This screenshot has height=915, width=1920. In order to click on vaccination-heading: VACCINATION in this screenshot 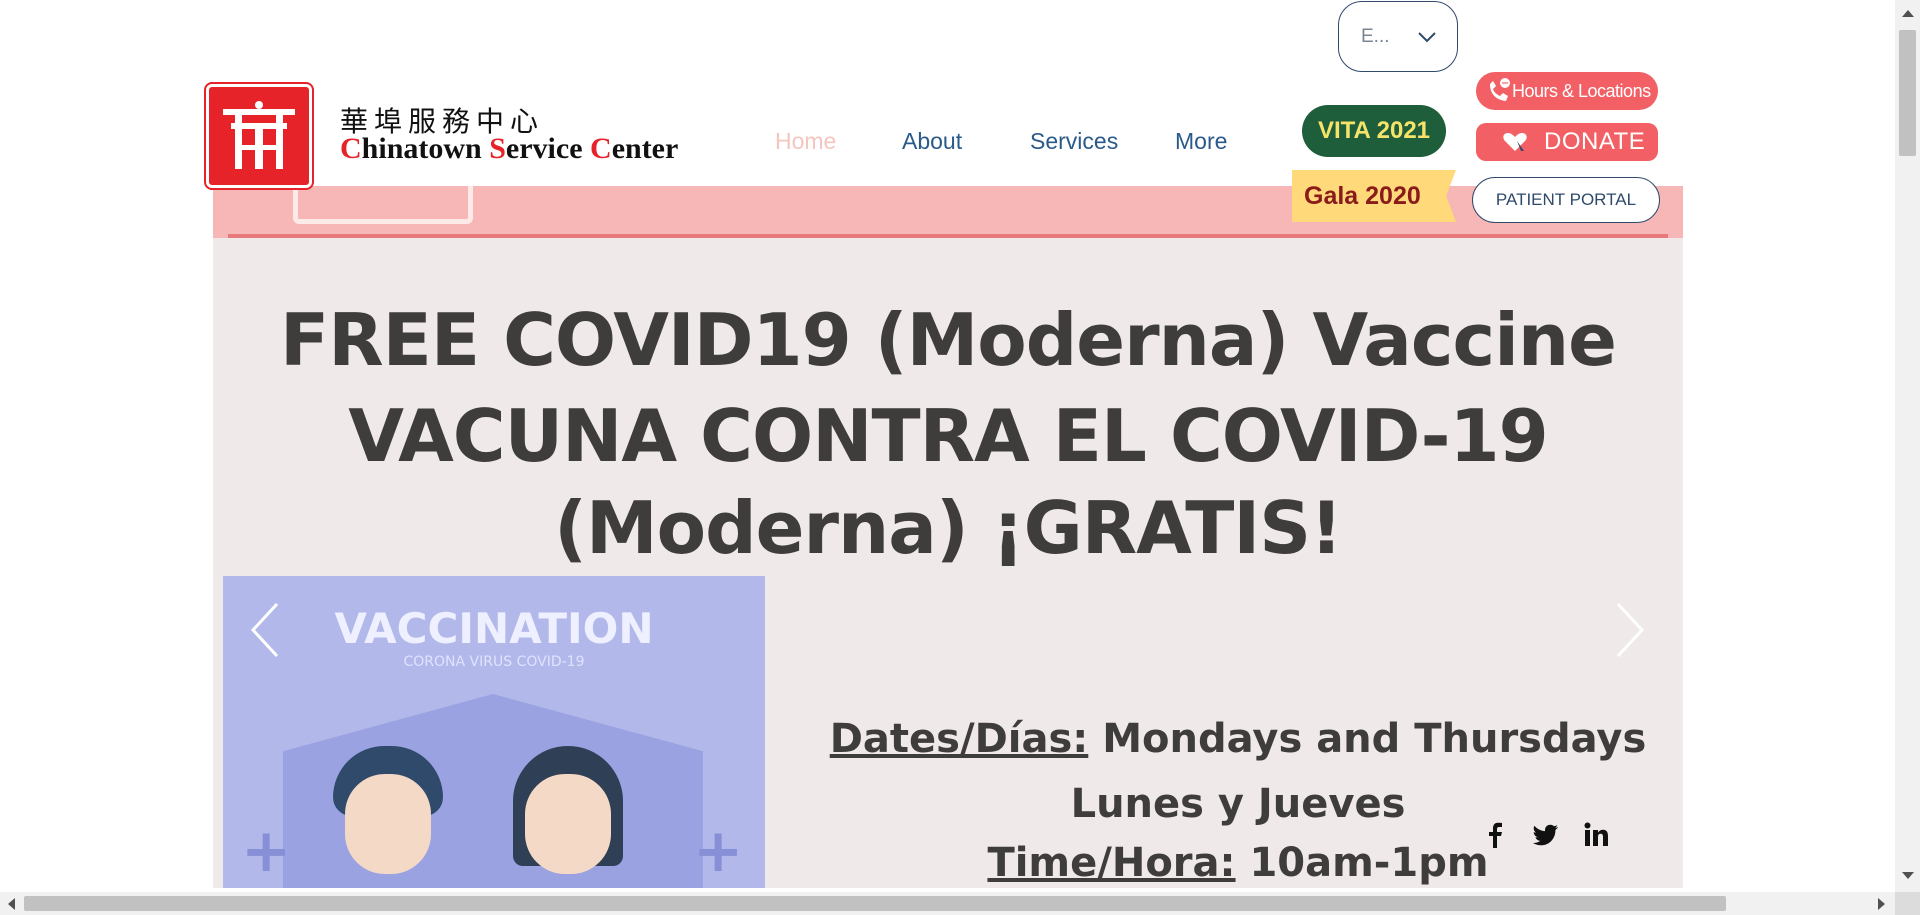, I will do `click(494, 628)`.